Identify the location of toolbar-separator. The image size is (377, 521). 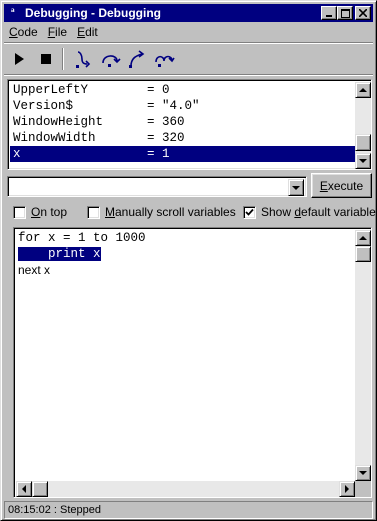
(63, 59).